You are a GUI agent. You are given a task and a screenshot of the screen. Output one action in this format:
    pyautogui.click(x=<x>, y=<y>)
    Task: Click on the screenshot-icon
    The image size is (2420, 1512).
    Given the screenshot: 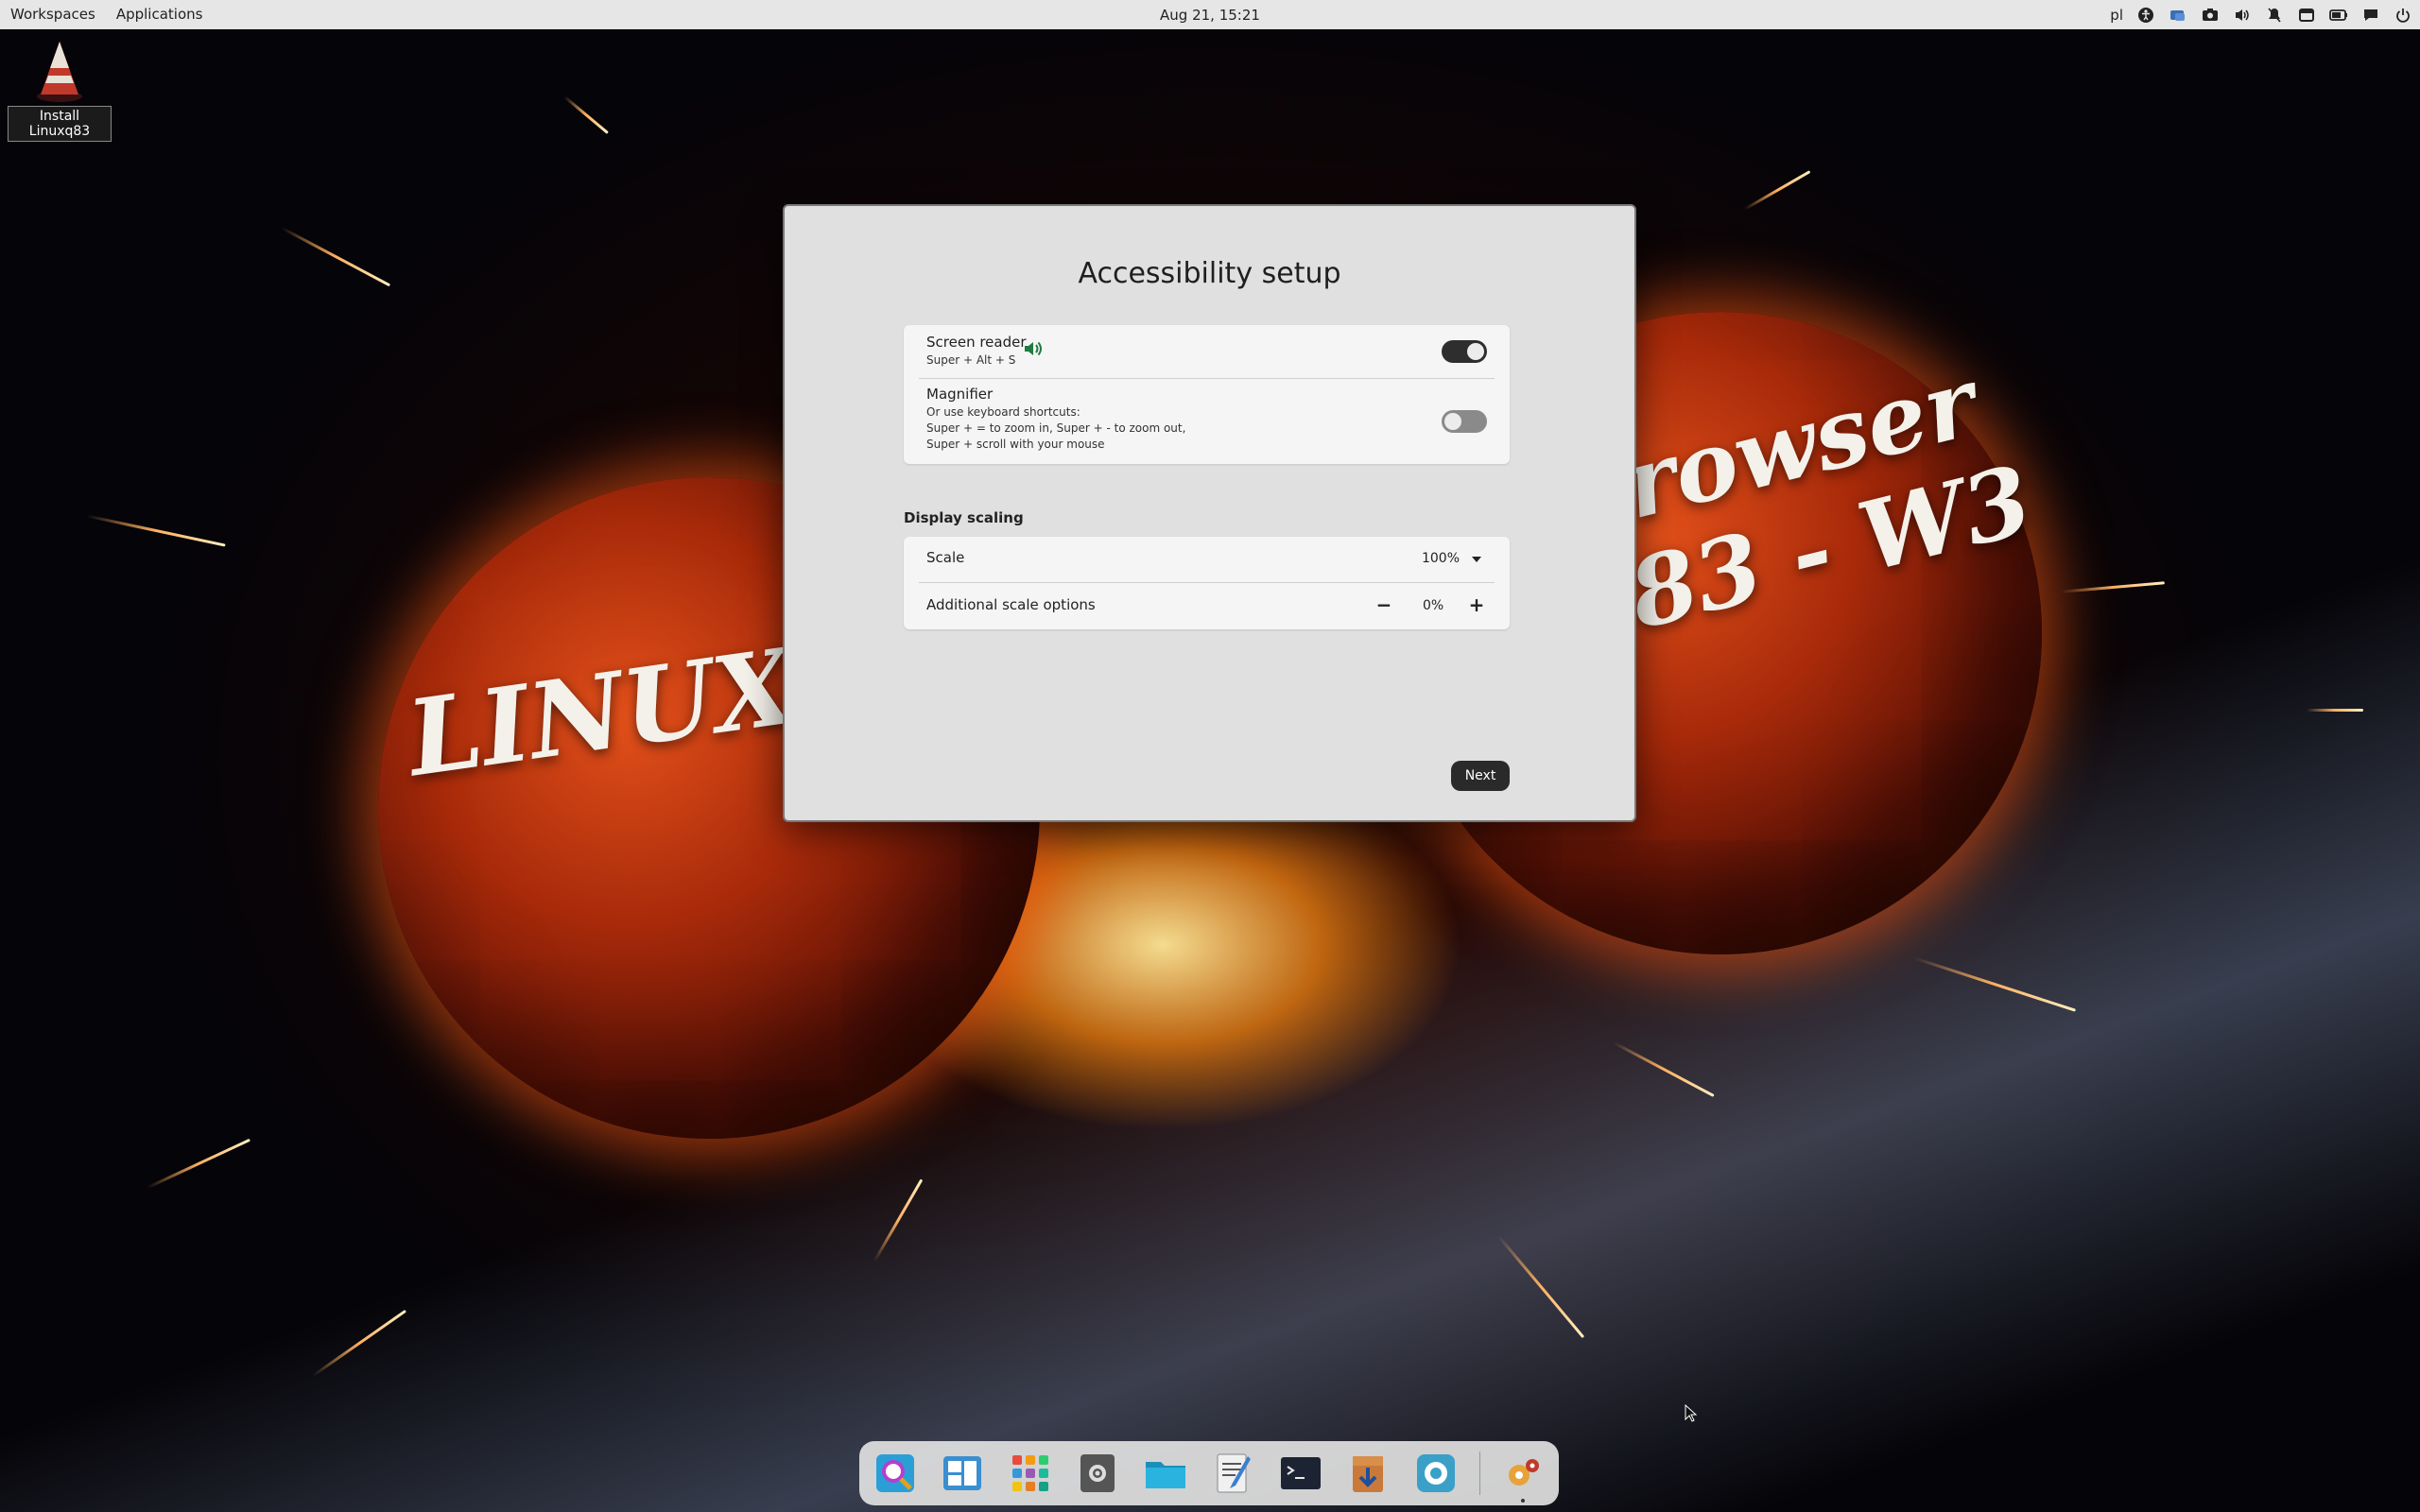 What is the action you would take?
    pyautogui.click(x=2210, y=15)
    